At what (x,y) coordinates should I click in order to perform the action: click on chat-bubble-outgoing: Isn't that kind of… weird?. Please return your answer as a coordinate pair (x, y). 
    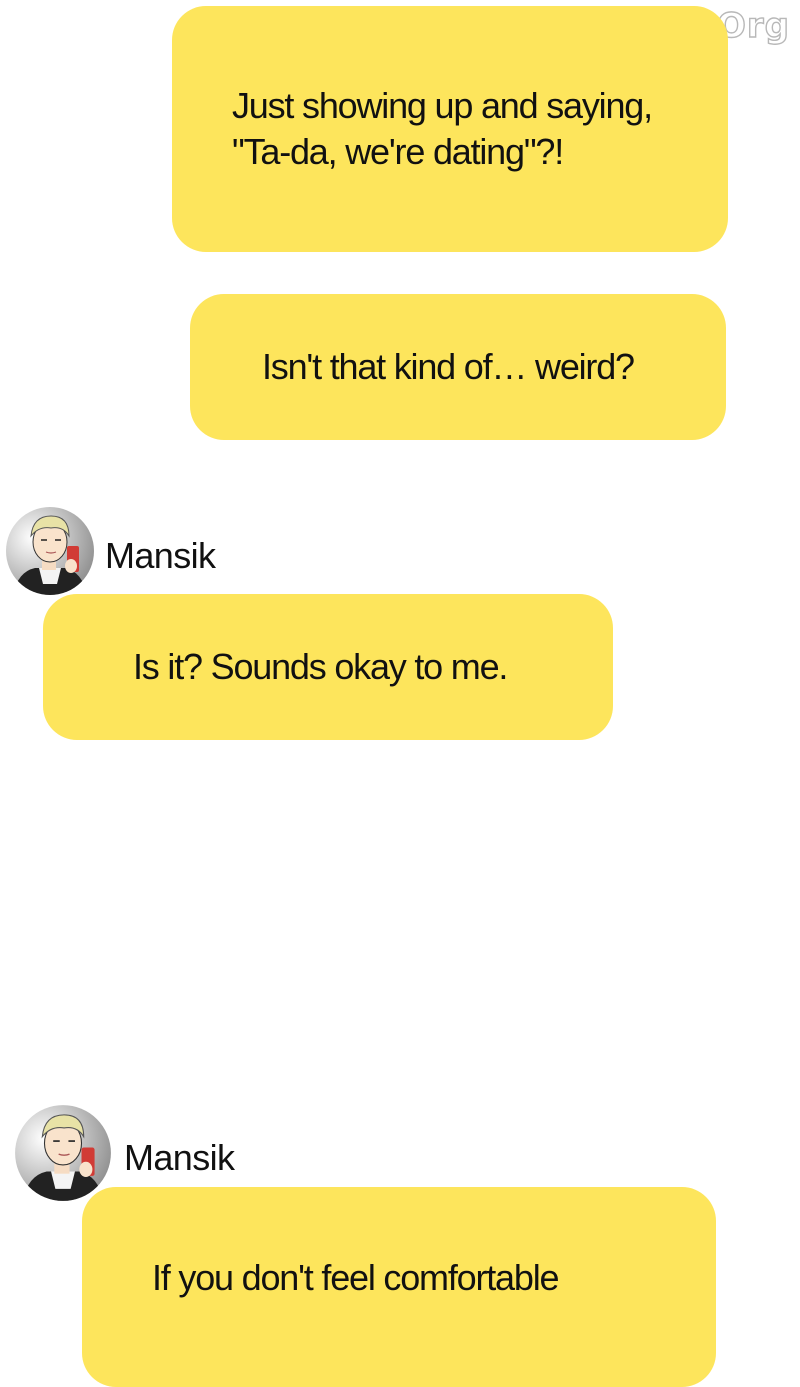
    Looking at the image, I should click on (458, 367).